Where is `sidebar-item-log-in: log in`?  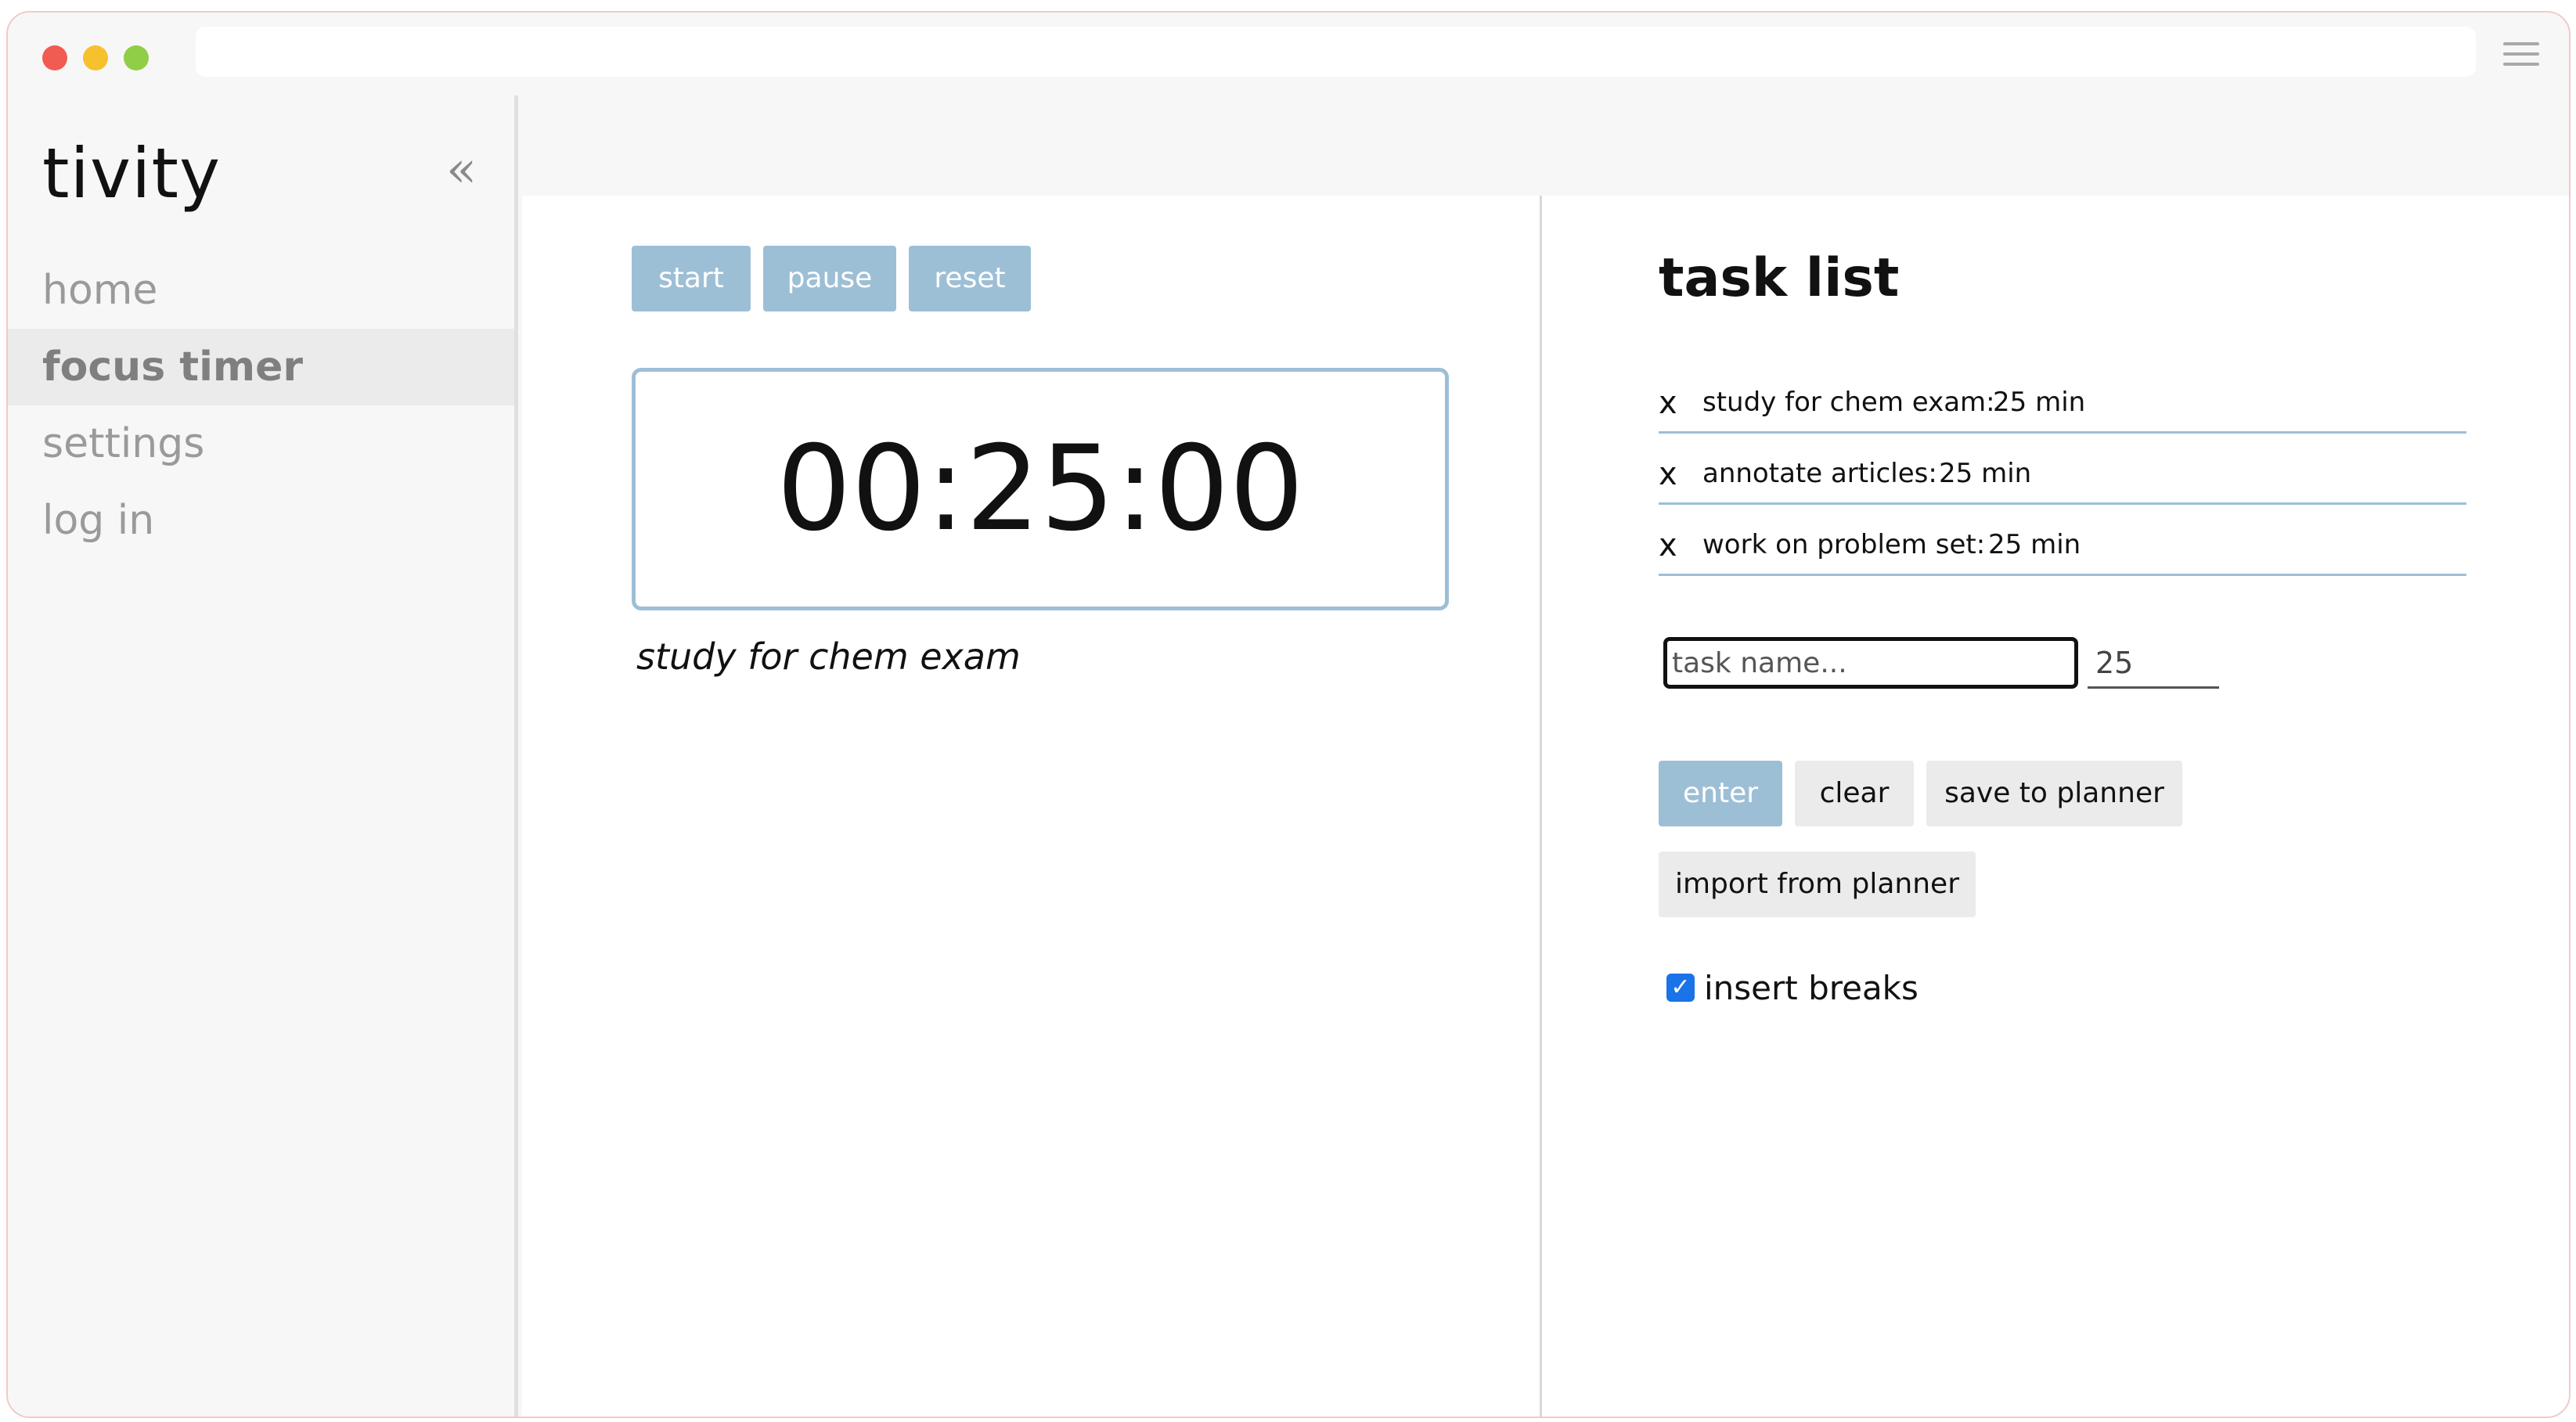
sidebar-item-log-in: log in is located at coordinates (261, 520).